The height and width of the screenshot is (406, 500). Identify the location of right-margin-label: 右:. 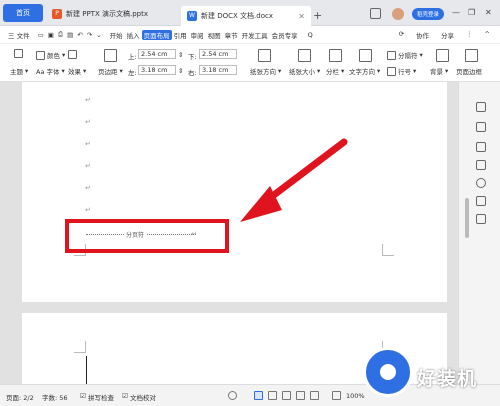
(192, 73).